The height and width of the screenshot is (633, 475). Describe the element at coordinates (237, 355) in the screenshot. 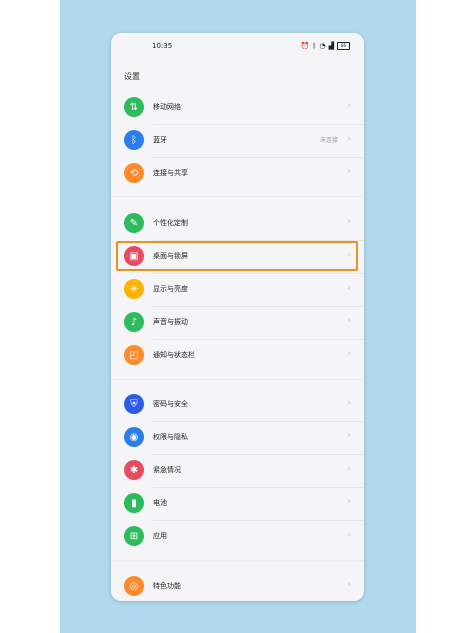

I see `setting-row-notification: ◰ 通知与状态栏 ›` at that location.